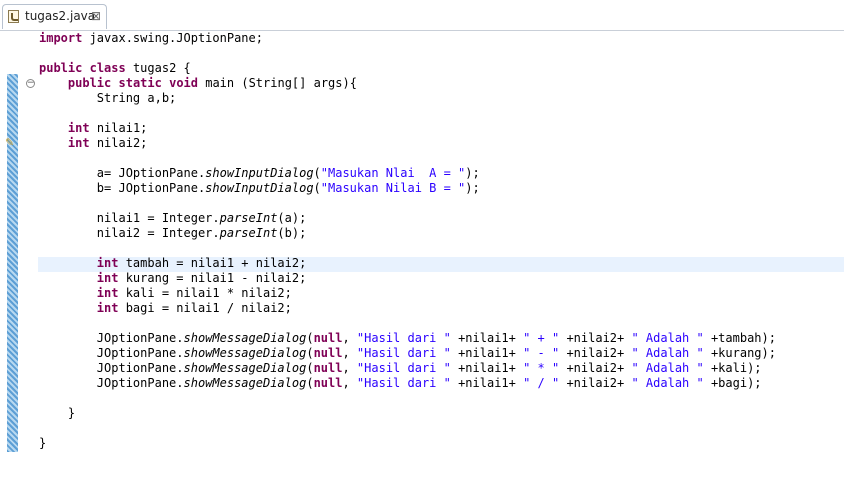 This screenshot has width=844, height=491. Describe the element at coordinates (201, 278) in the screenshot. I see `code-line-17: int kurang = nilai1 - nilai2;` at that location.